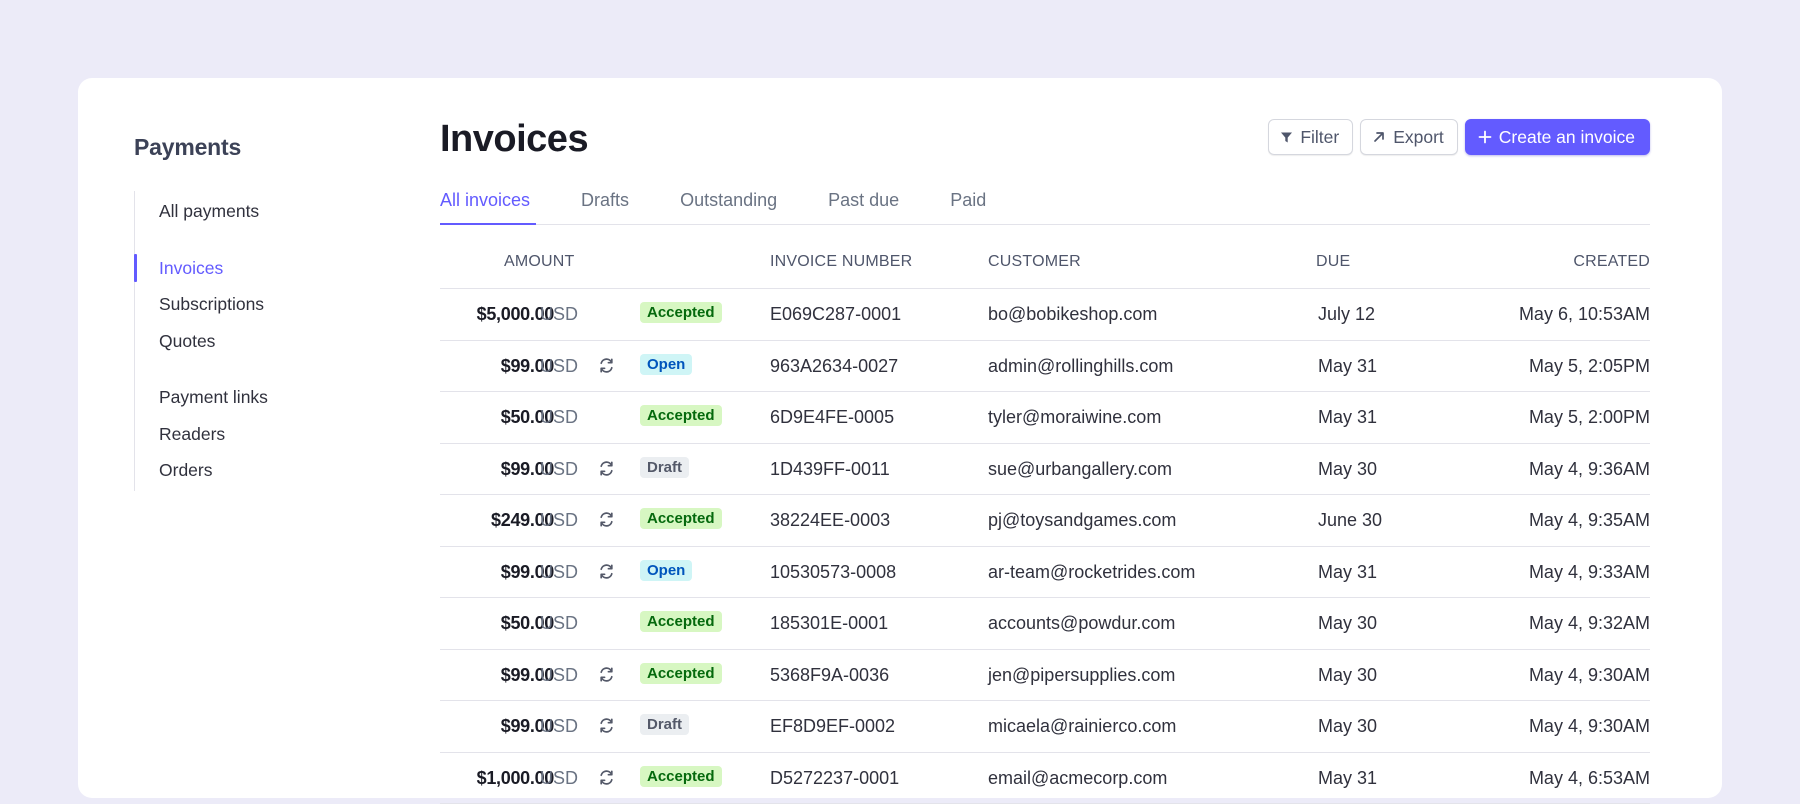 Image resolution: width=1800 pixels, height=804 pixels. What do you see at coordinates (1589, 520) in the screenshot?
I see `created-date: May 4, 9:35AM` at bounding box center [1589, 520].